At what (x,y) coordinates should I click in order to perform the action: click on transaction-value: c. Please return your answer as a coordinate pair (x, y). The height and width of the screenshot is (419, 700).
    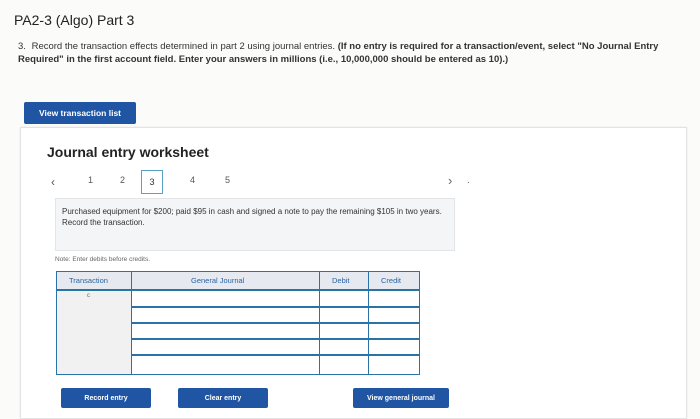
    Looking at the image, I should click on (88, 296).